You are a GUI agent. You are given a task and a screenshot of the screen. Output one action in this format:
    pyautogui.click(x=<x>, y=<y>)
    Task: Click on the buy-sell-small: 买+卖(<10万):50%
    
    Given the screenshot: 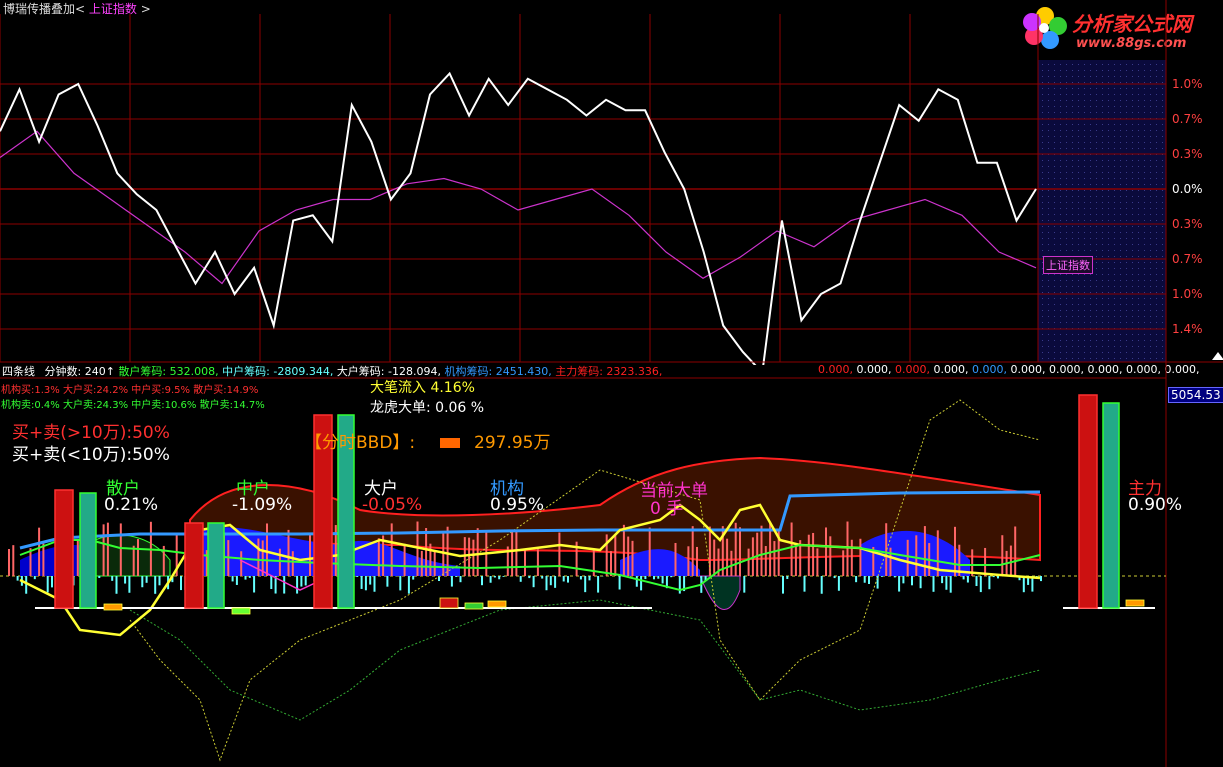 What is the action you would take?
    pyautogui.click(x=91, y=455)
    